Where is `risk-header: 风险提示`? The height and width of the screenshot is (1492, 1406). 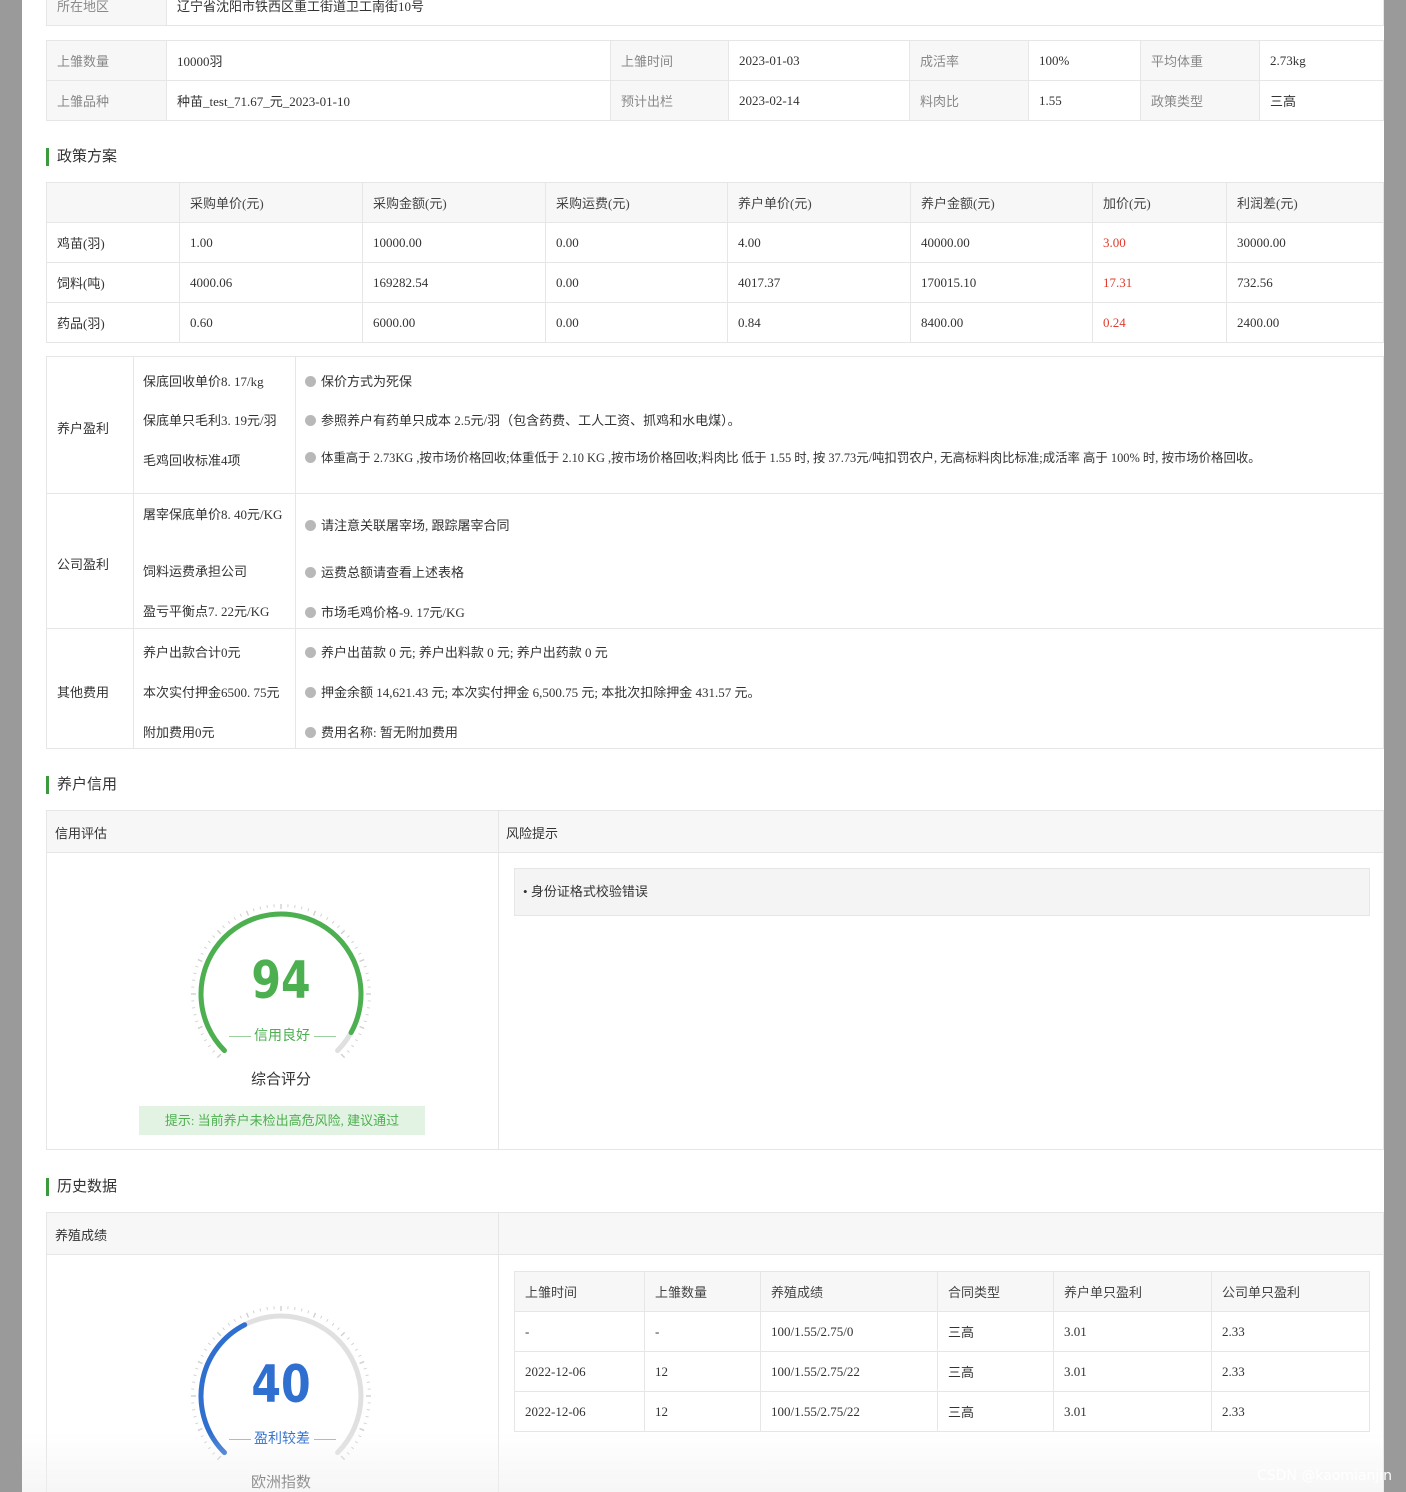 risk-header: 风险提示 is located at coordinates (532, 833).